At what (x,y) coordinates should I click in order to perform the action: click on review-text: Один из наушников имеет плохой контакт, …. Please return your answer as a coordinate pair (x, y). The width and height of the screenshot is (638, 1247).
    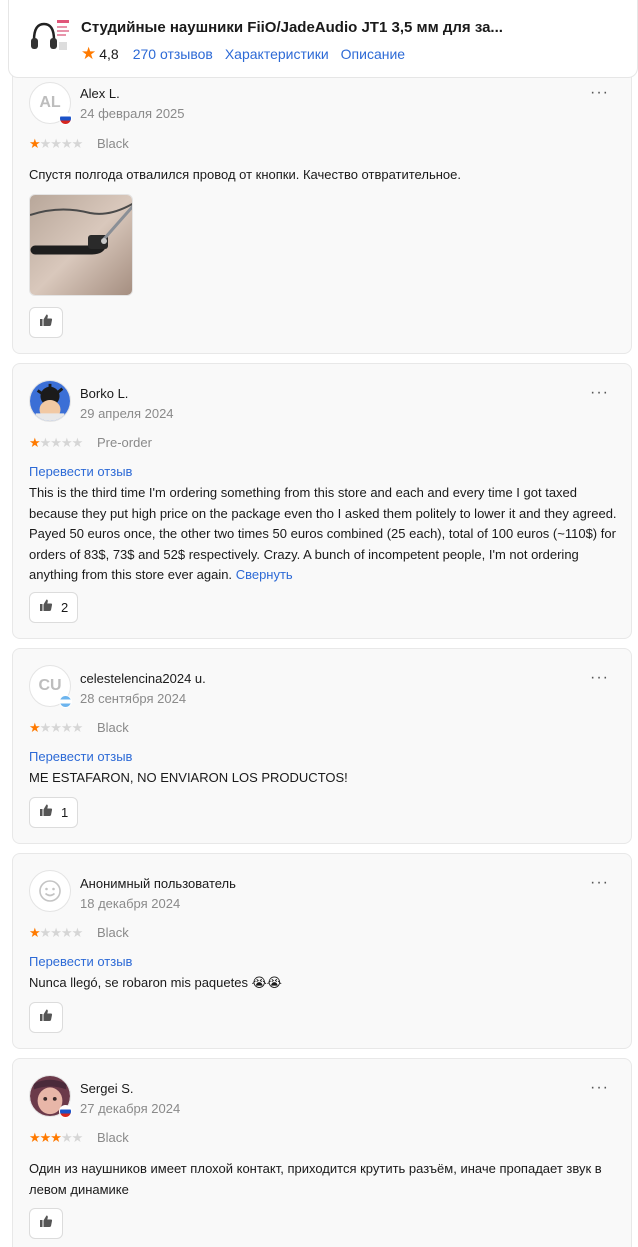
    Looking at the image, I should click on (315, 1179).